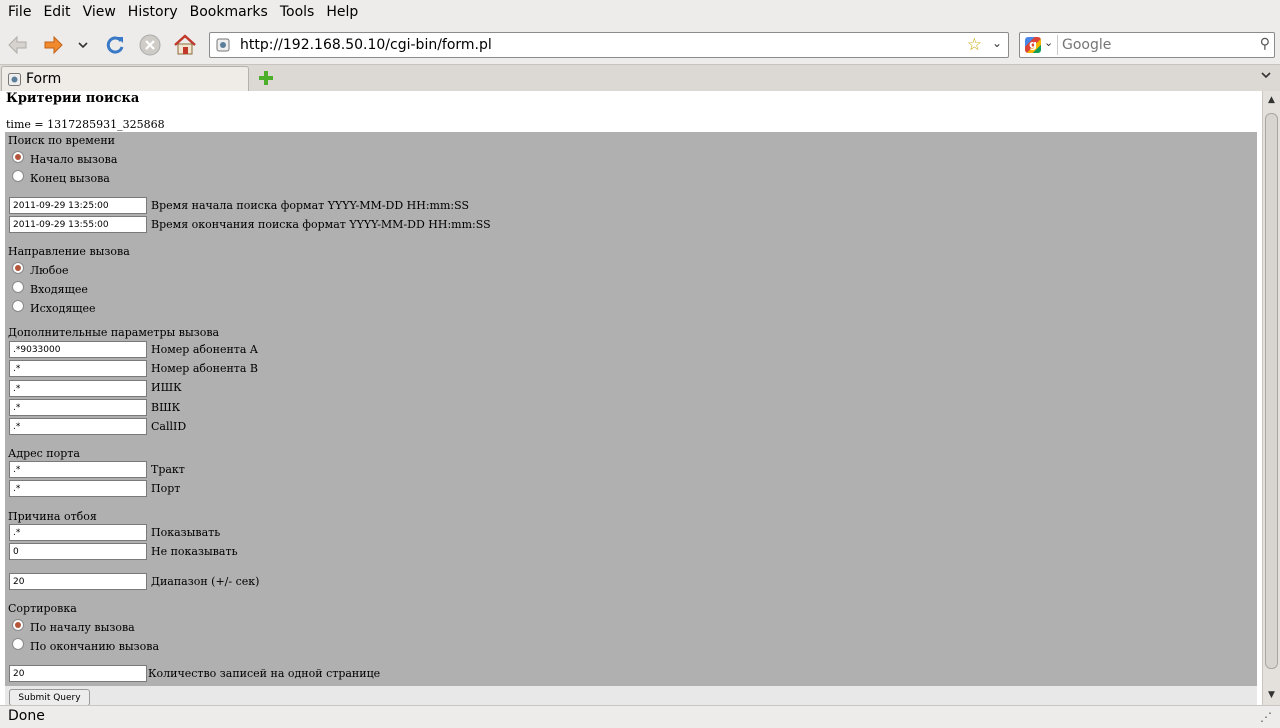  I want to click on back-button, so click(18, 45).